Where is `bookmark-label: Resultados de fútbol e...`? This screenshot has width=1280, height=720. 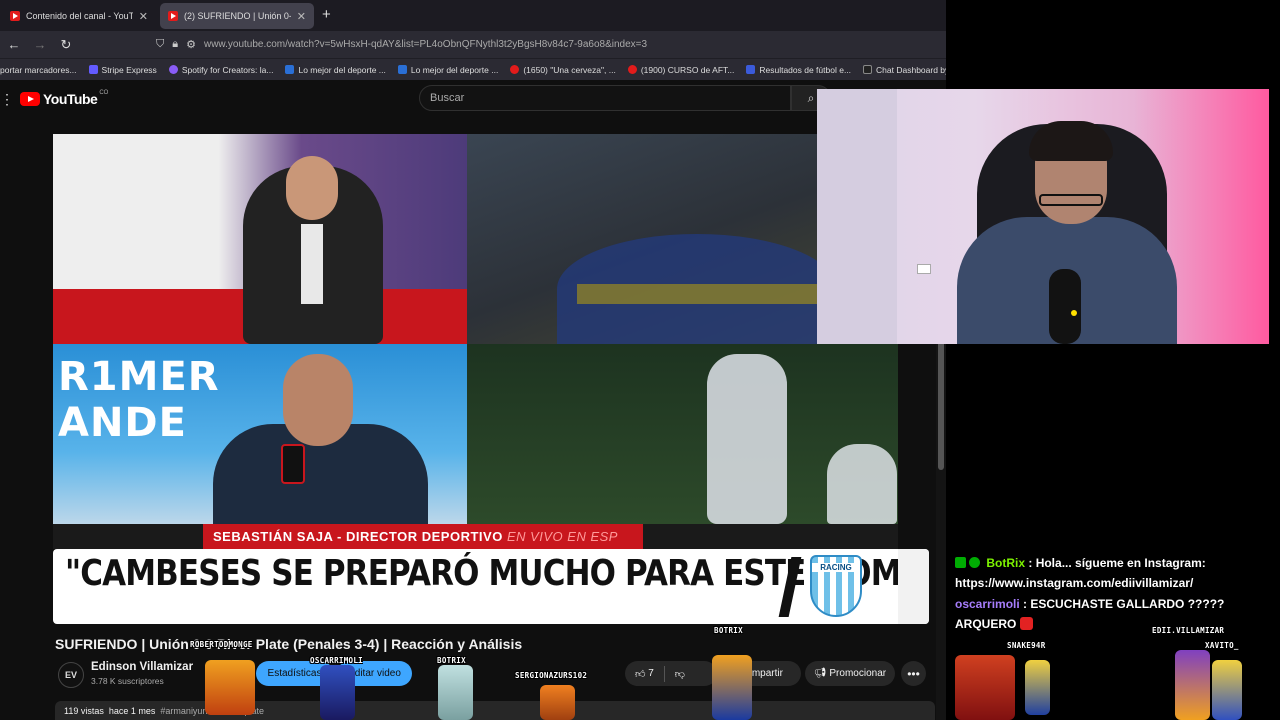
bookmark-label: Resultados de fútbol e... is located at coordinates (805, 69).